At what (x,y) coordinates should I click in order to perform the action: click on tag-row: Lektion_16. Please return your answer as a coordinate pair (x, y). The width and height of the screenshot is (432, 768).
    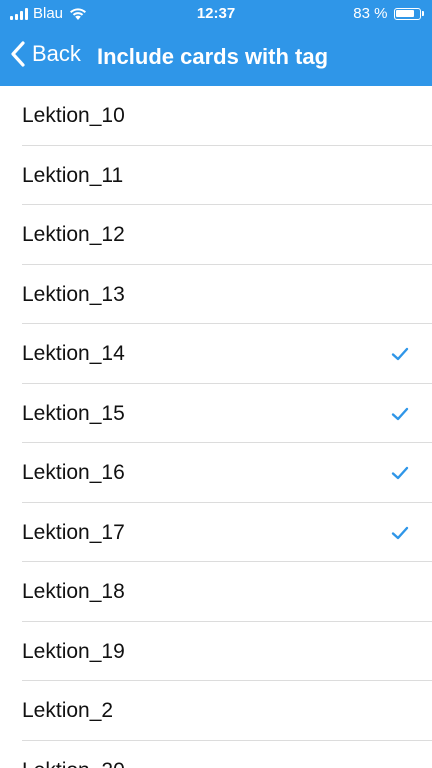
    Looking at the image, I should click on (216, 473).